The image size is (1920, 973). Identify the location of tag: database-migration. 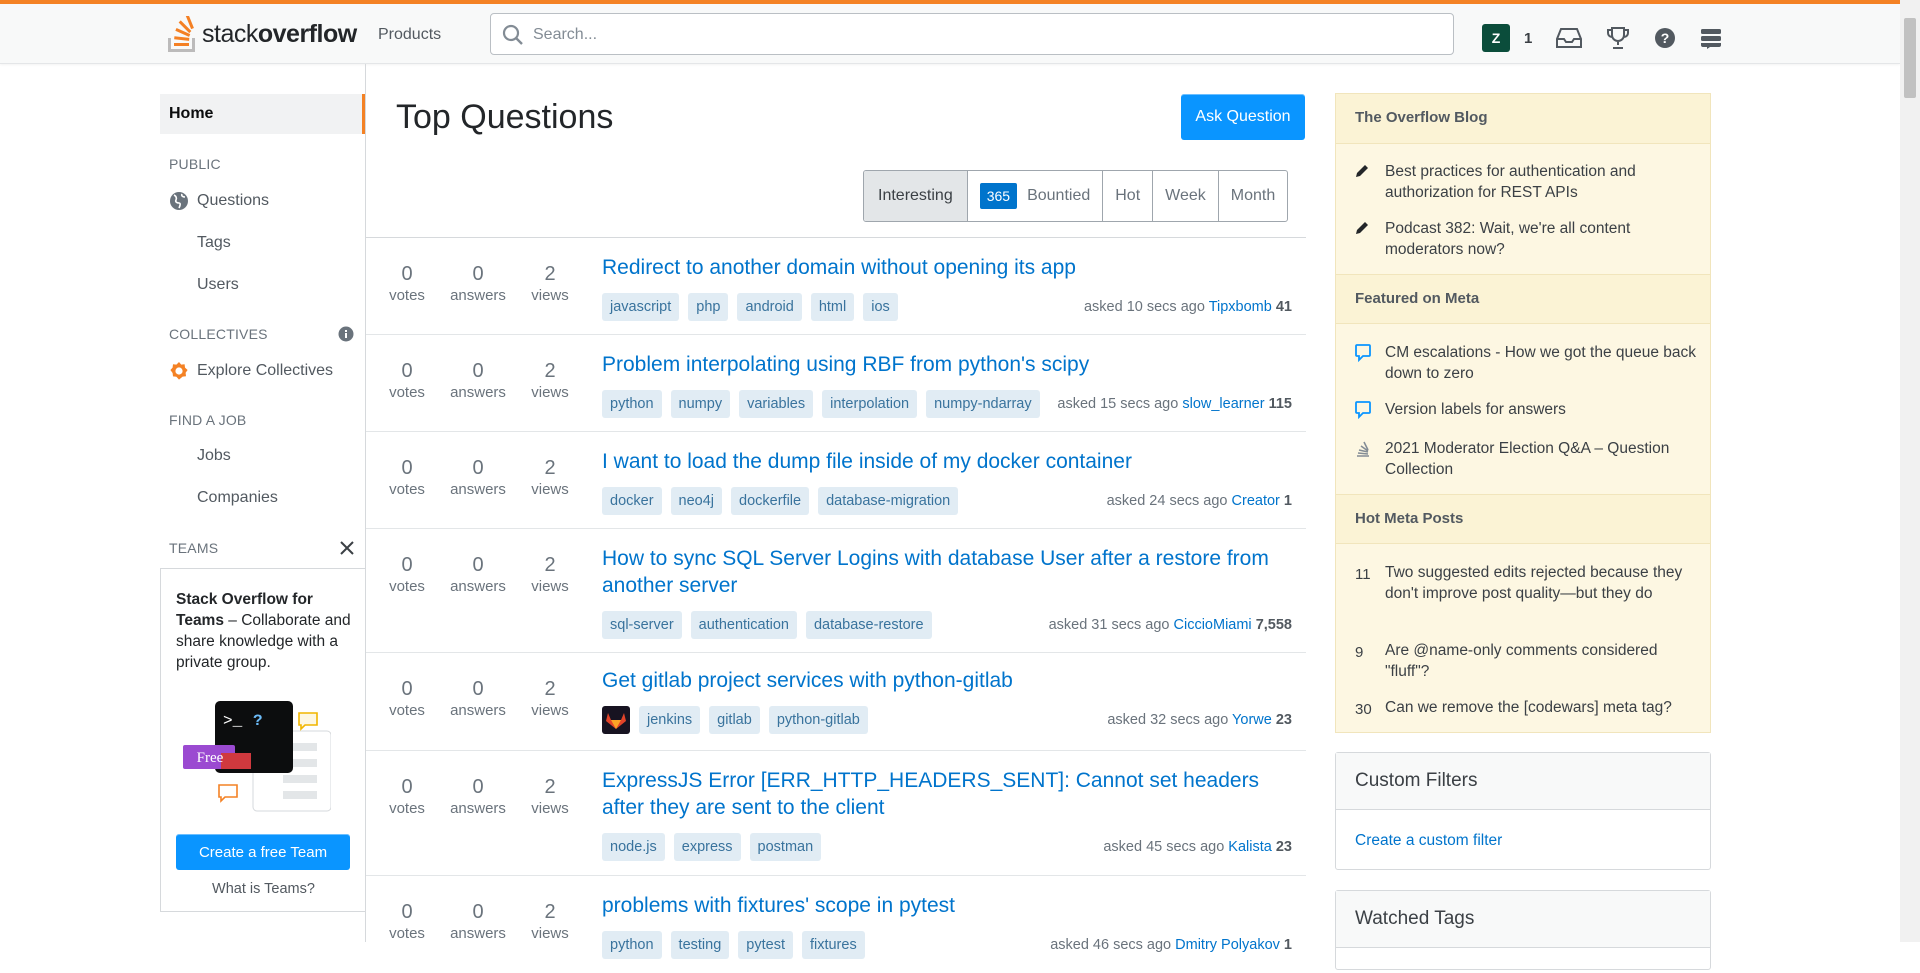
(888, 501).